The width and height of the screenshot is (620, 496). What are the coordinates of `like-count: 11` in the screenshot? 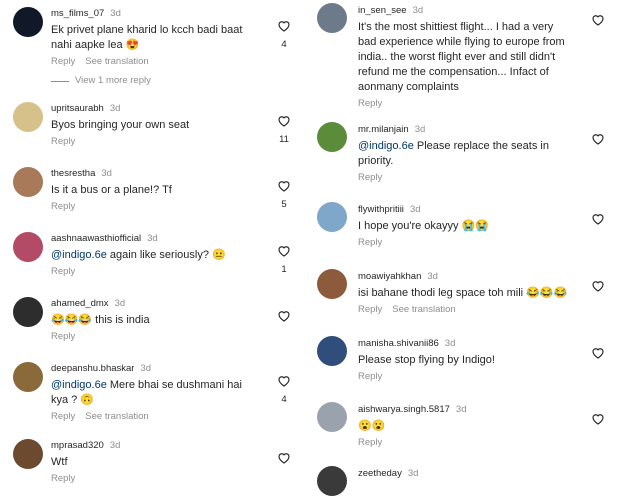 It's located at (284, 139).